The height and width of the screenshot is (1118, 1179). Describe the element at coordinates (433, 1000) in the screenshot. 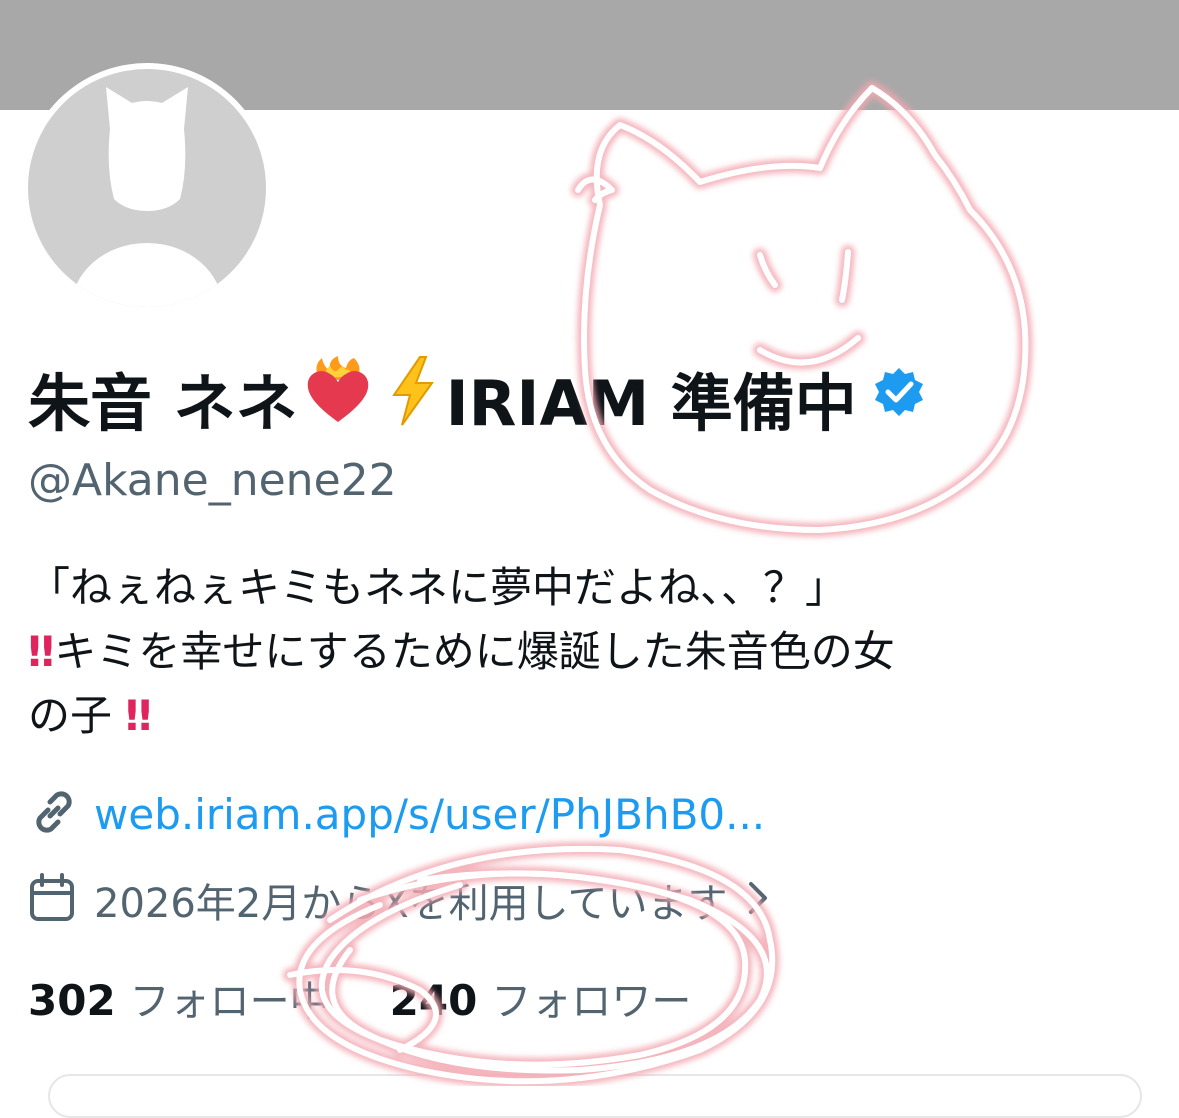

I see `followers-count: 240` at that location.